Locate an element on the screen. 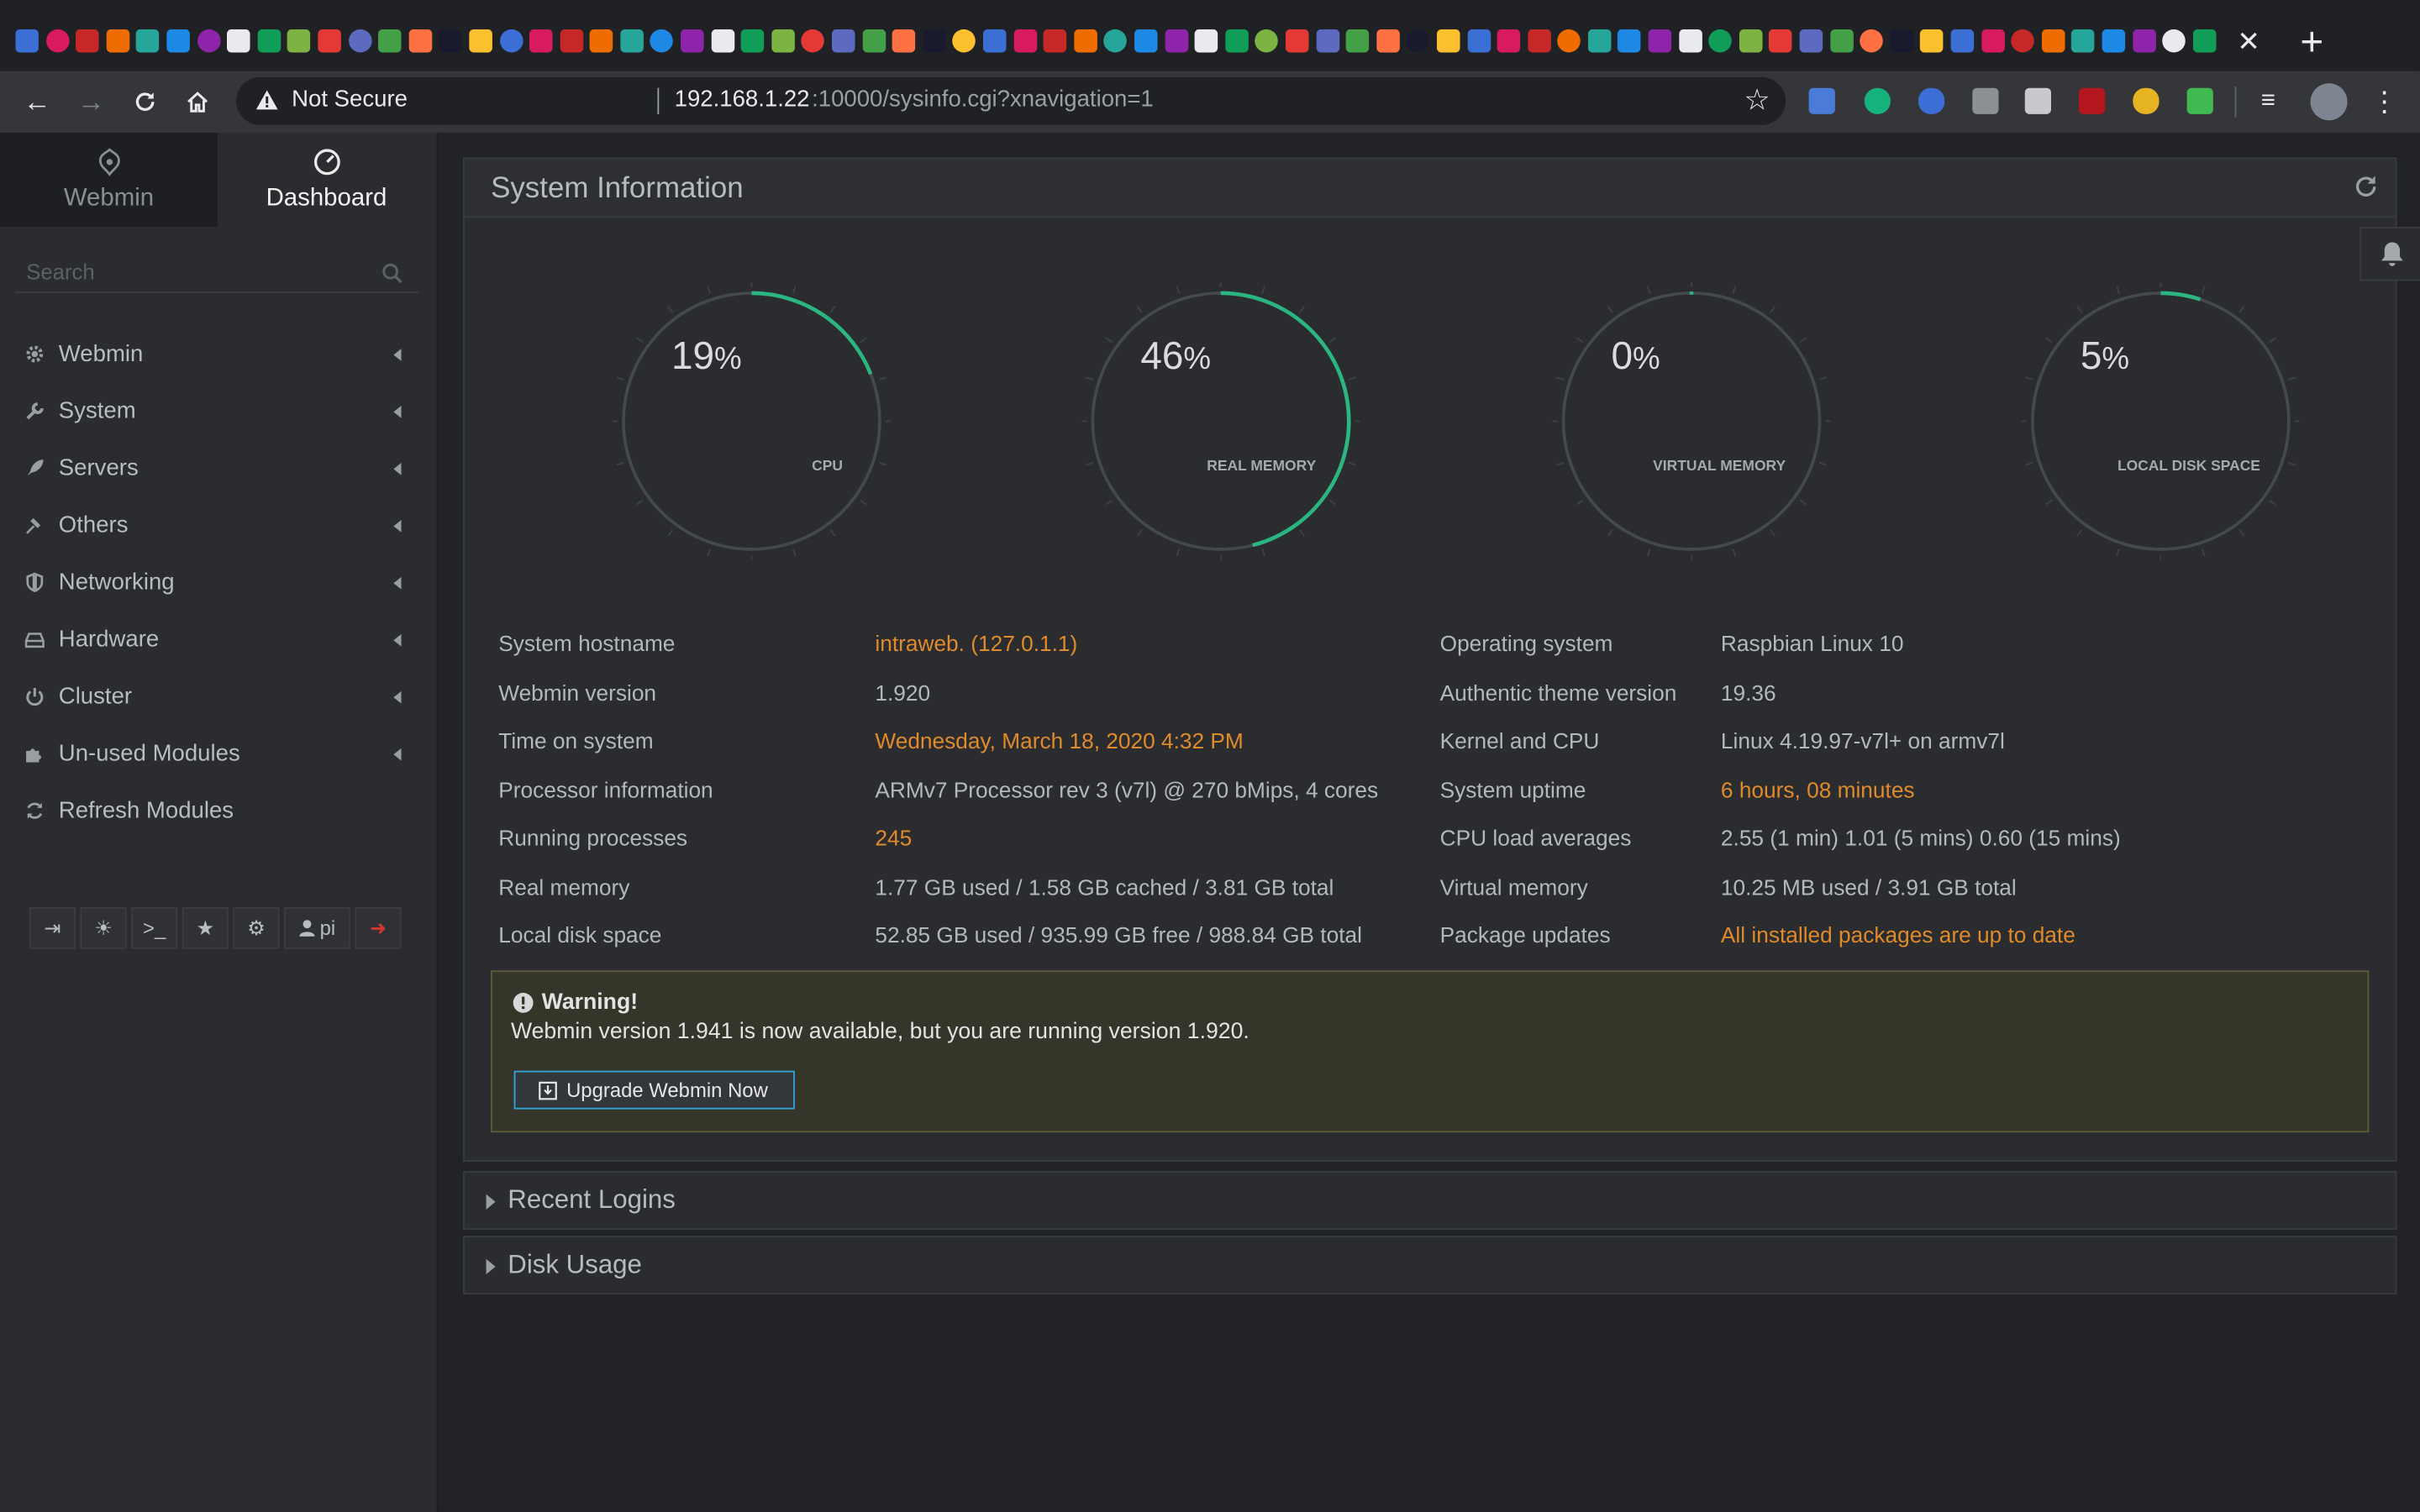  sidebar-item-hardware: Hardware is located at coordinates (218, 642).